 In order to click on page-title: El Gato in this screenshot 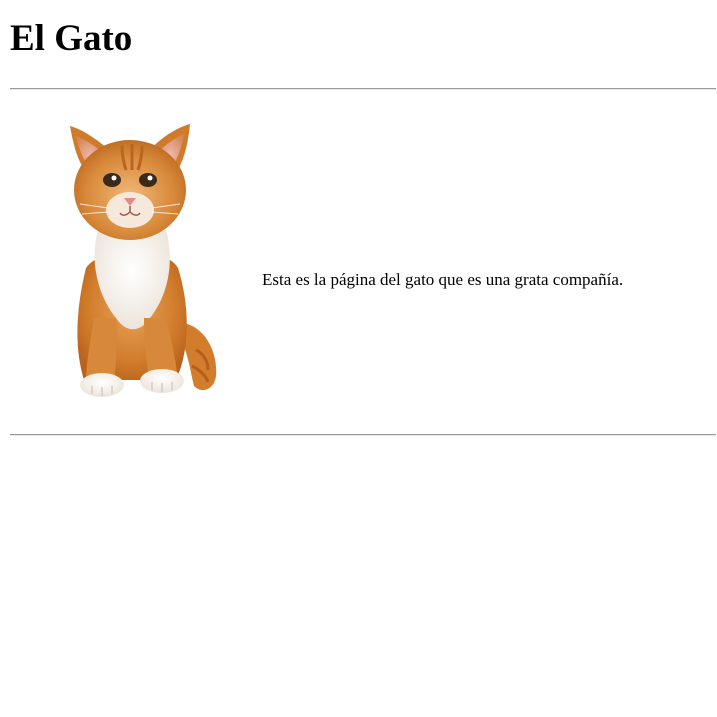, I will do `click(71, 38)`.